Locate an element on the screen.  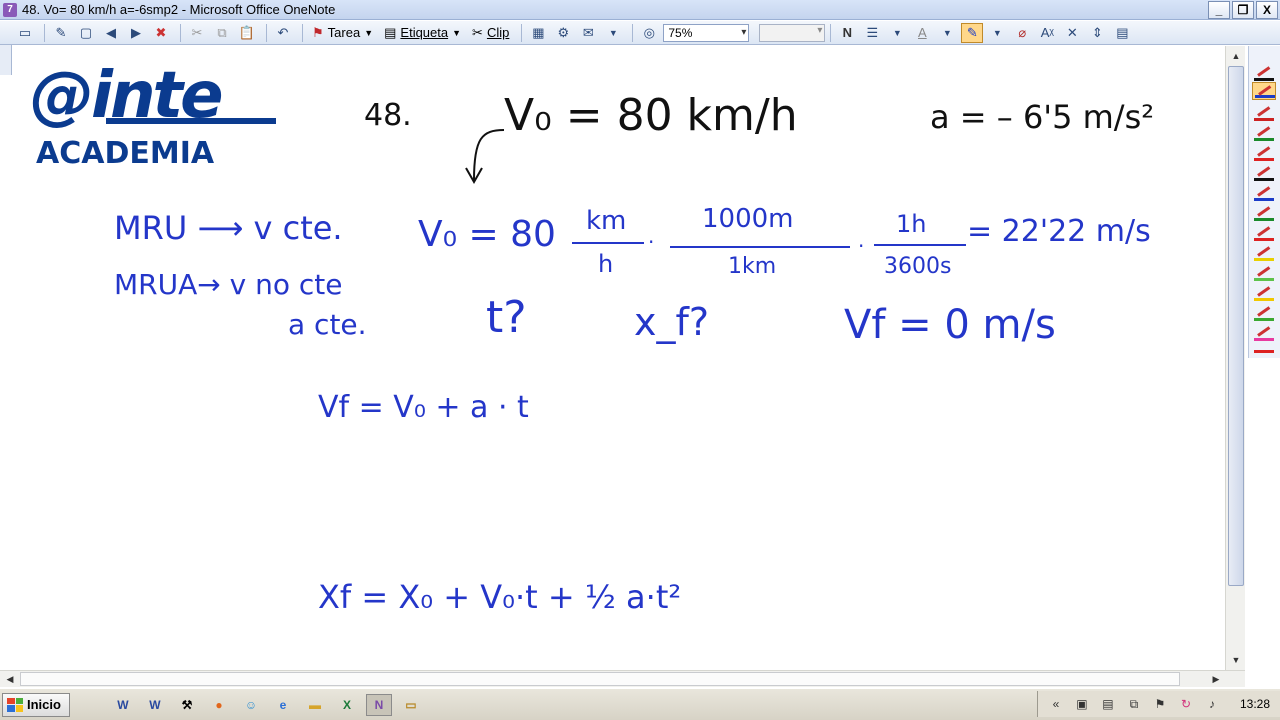
eraser-icon: ⌀ is located at coordinates (1022, 33).